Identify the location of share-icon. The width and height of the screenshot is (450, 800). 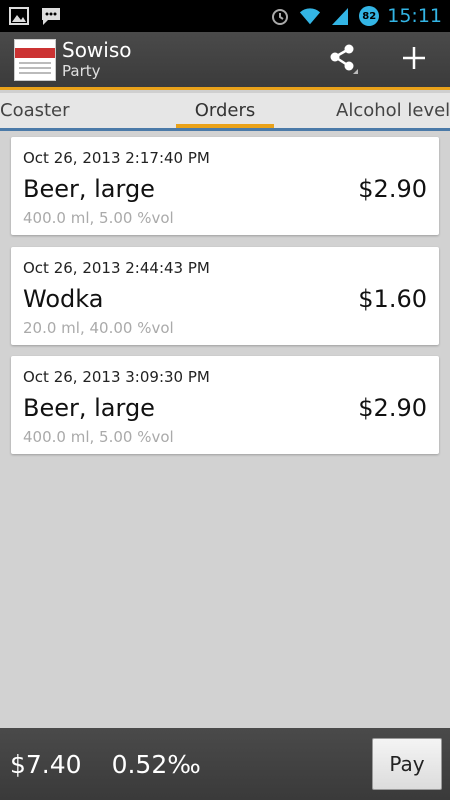
(342, 60).